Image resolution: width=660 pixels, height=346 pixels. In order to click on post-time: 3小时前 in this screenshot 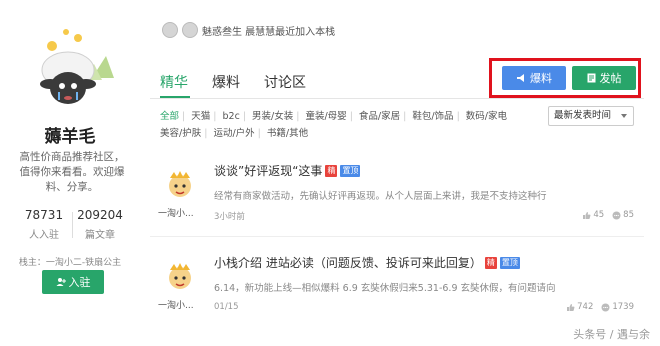, I will do `click(229, 217)`.